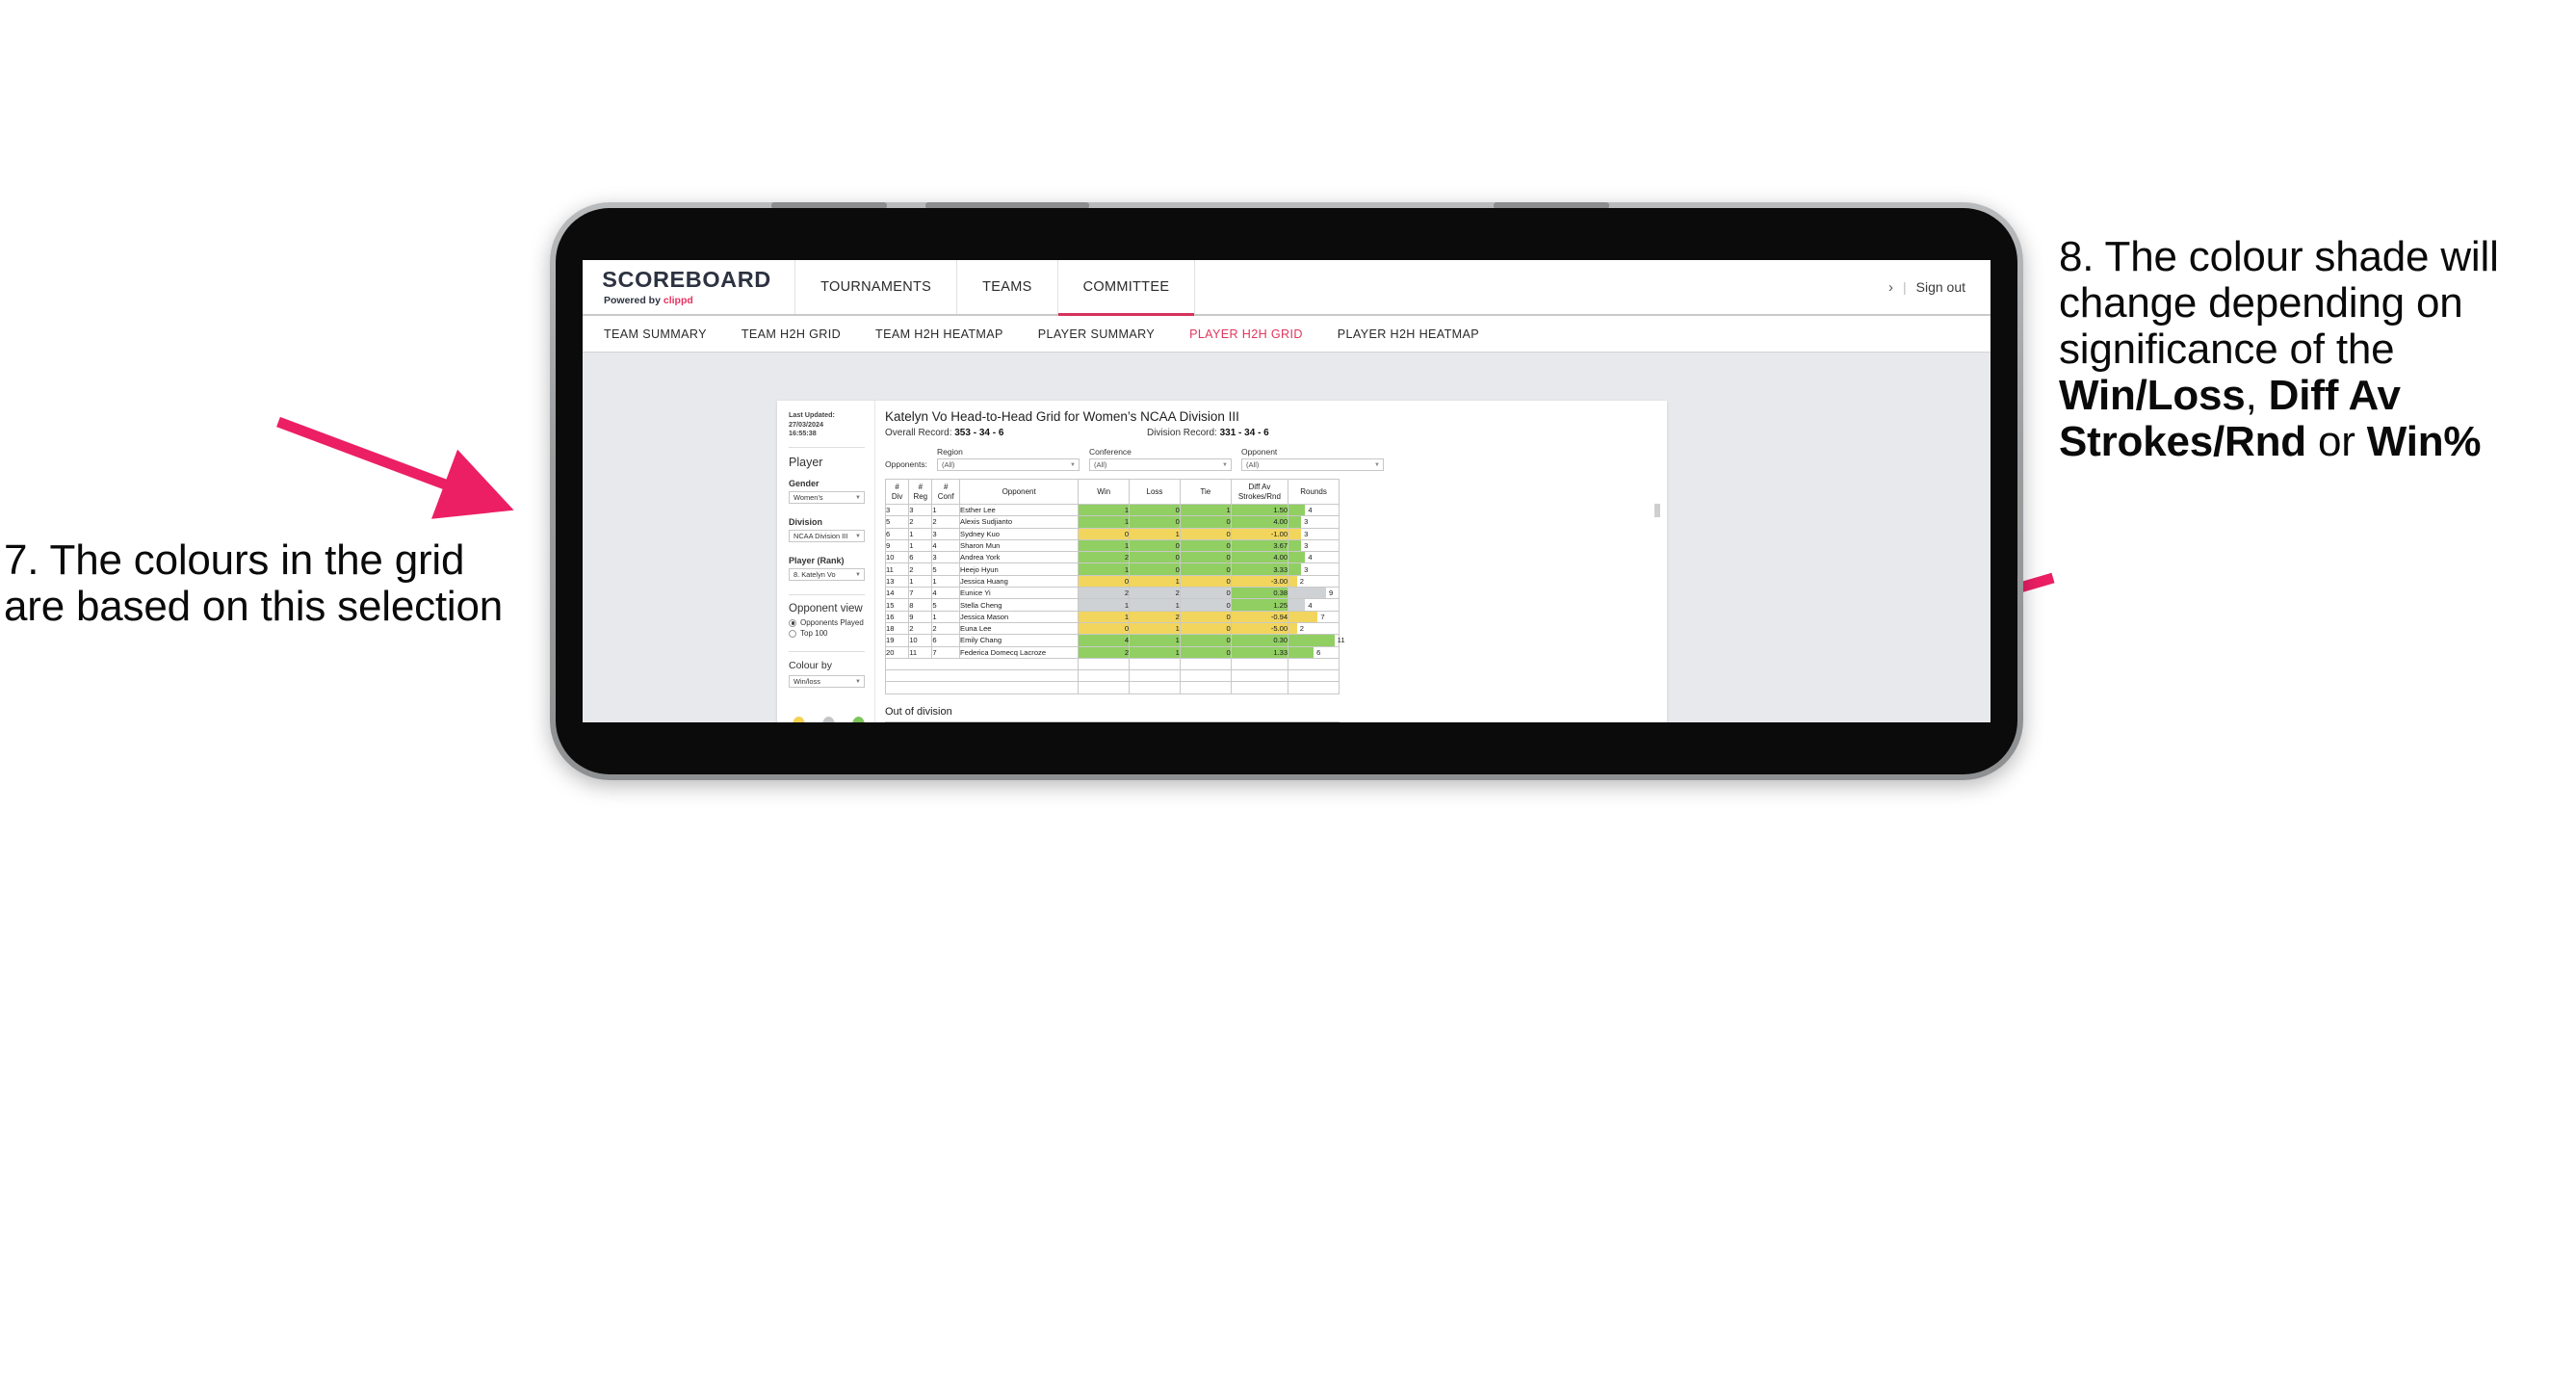 This screenshot has width=2576, height=1386. Describe the element at coordinates (876, 287) in the screenshot. I see `nav-item-tournaments: TOURNAMENTS` at that location.